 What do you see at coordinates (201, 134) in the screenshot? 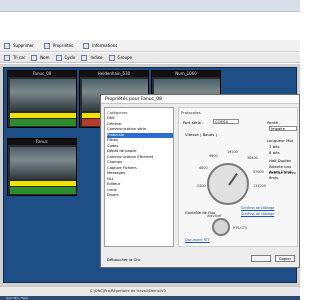
I see `vitesse-label: Vitesse ( Bauds )` at bounding box center [201, 134].